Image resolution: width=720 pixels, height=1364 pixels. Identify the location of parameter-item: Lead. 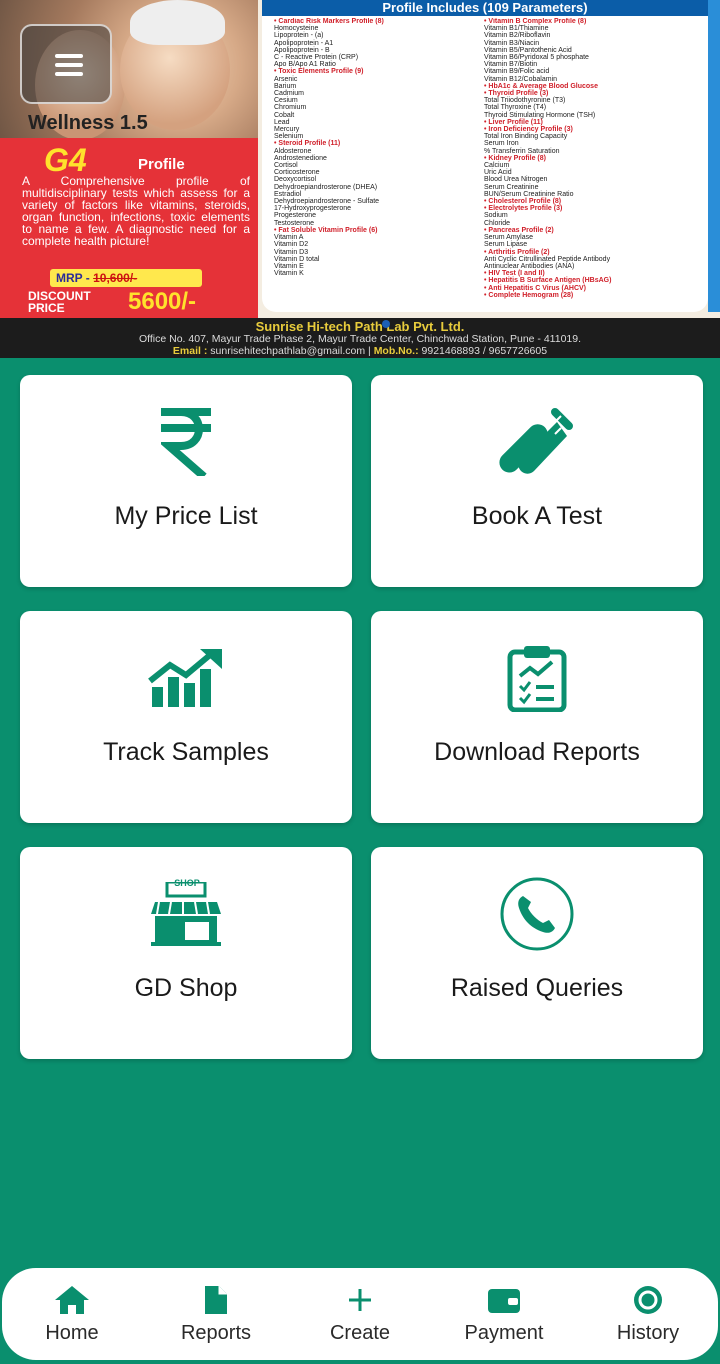
(282, 122).